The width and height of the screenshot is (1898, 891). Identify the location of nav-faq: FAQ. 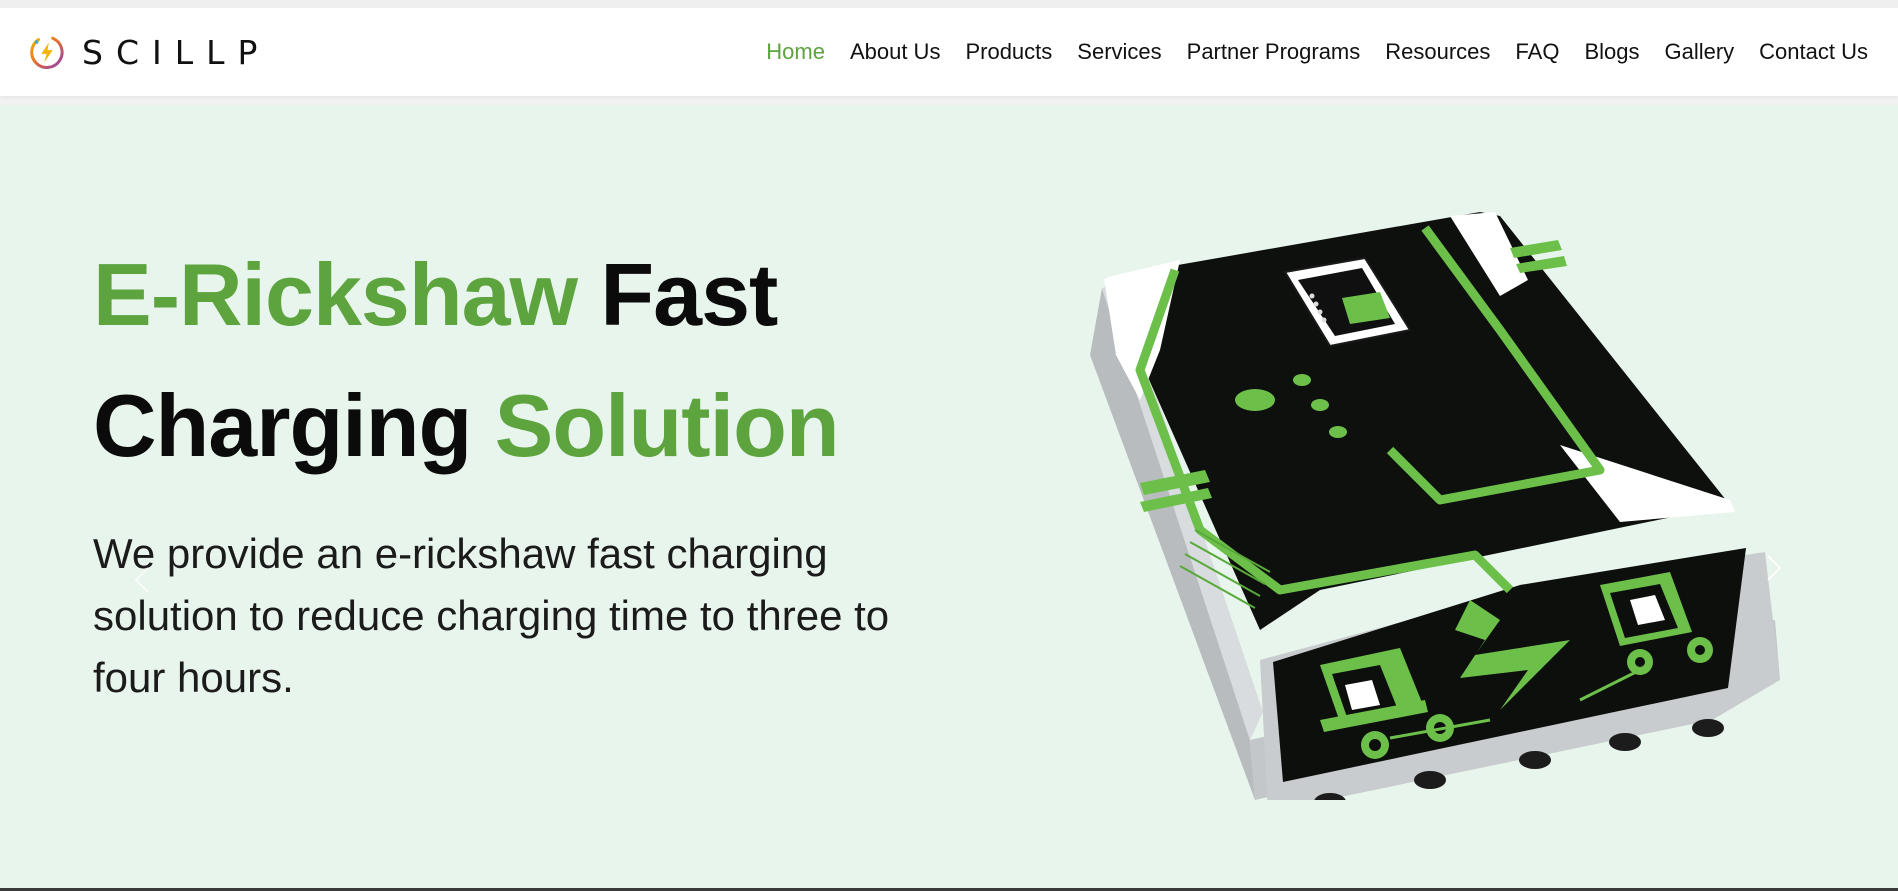
(1537, 52).